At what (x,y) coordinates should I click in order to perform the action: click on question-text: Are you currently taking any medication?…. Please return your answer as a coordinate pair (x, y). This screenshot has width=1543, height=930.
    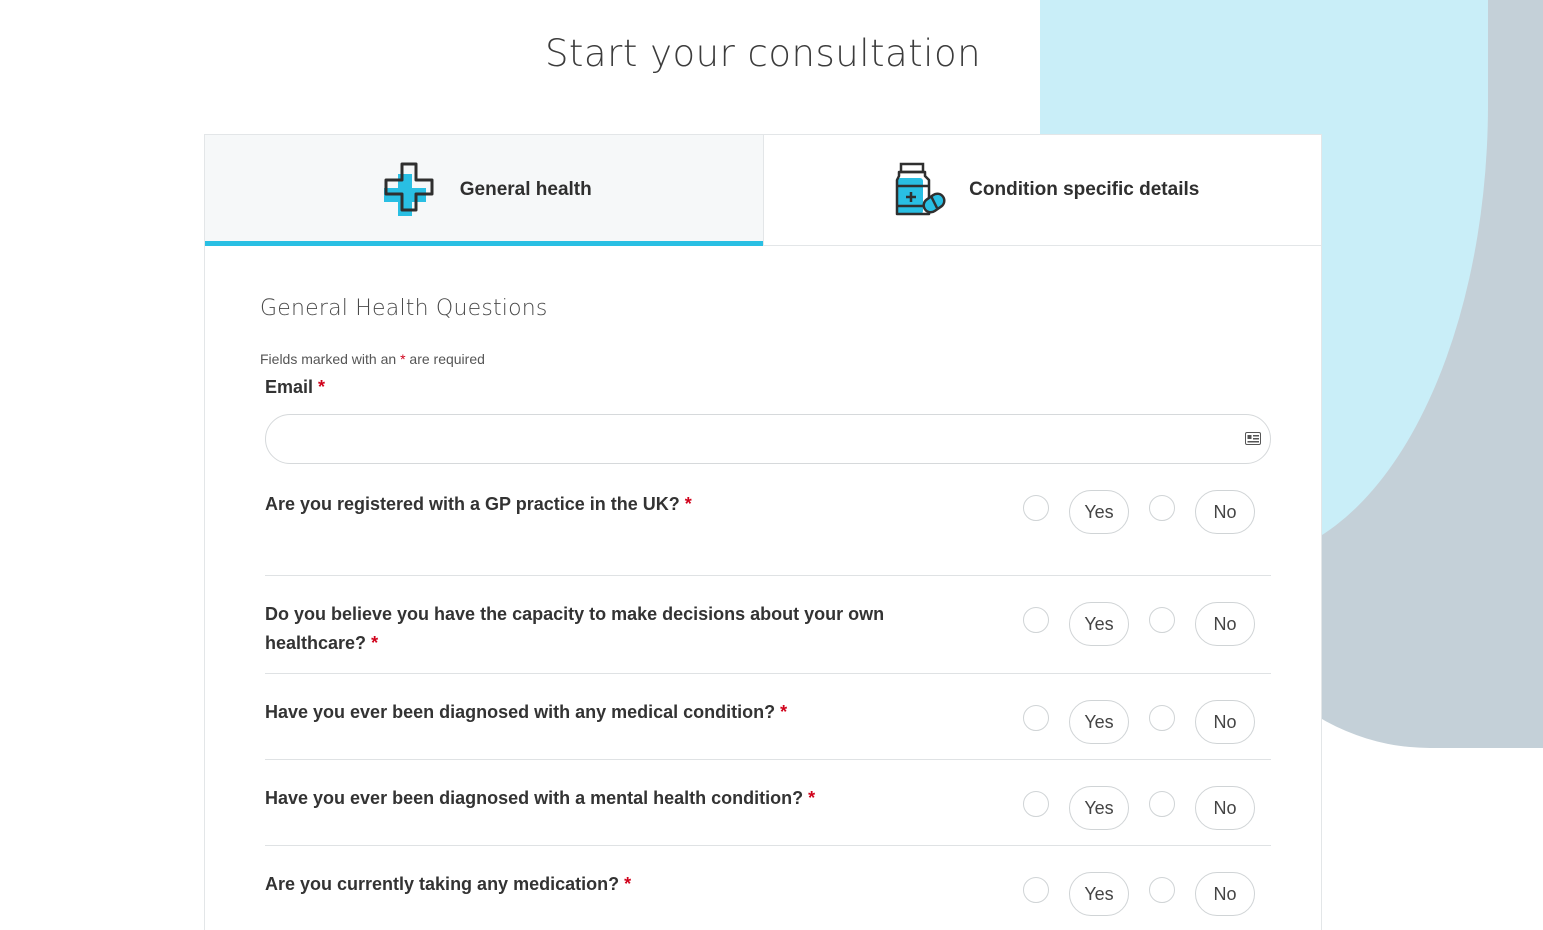
    Looking at the image, I should click on (575, 884).